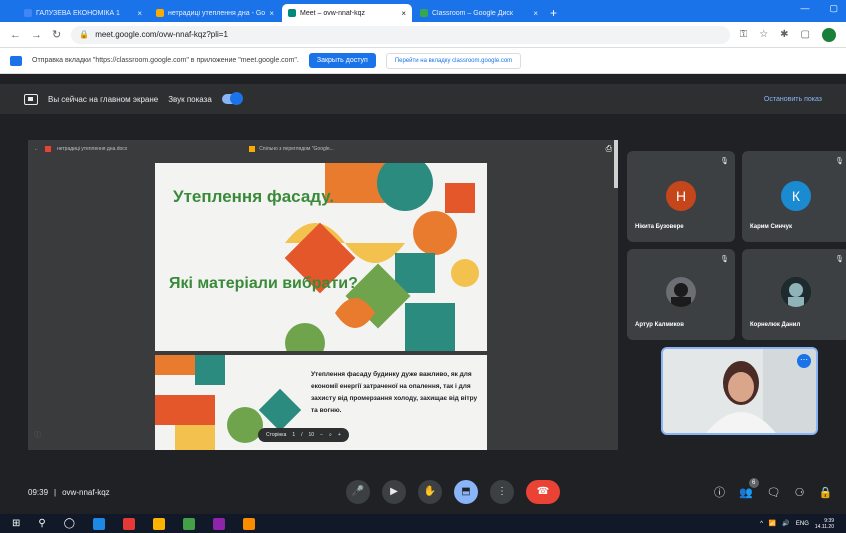 The height and width of the screenshot is (533, 846). I want to click on share-tab-icon, so click(16, 60).